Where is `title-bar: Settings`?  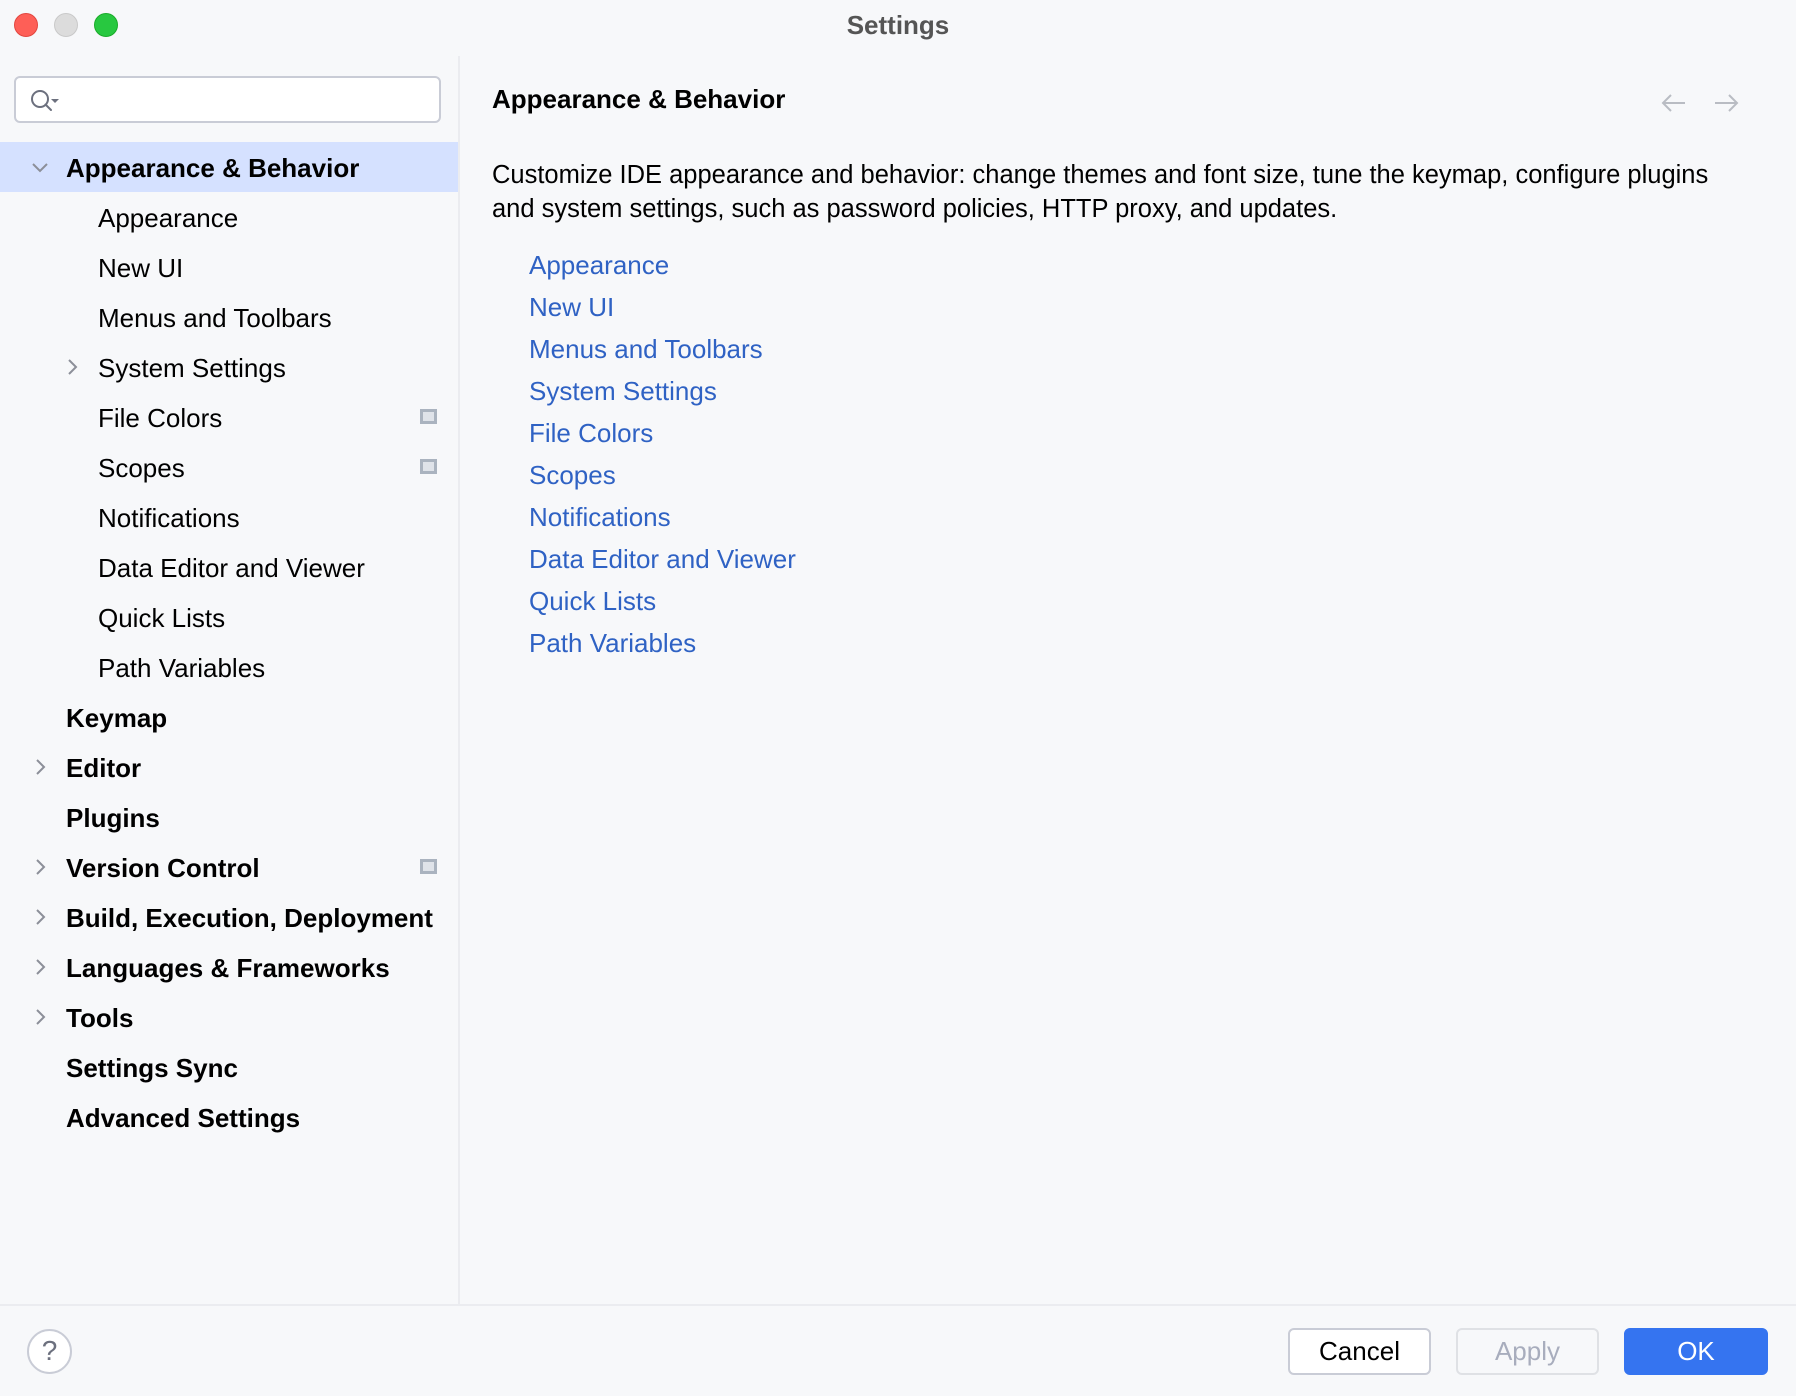
title-bar: Settings is located at coordinates (898, 26).